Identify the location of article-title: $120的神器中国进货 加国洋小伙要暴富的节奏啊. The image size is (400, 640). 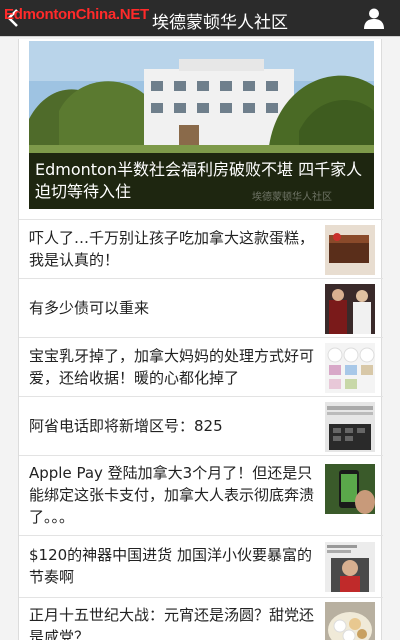
(170, 566).